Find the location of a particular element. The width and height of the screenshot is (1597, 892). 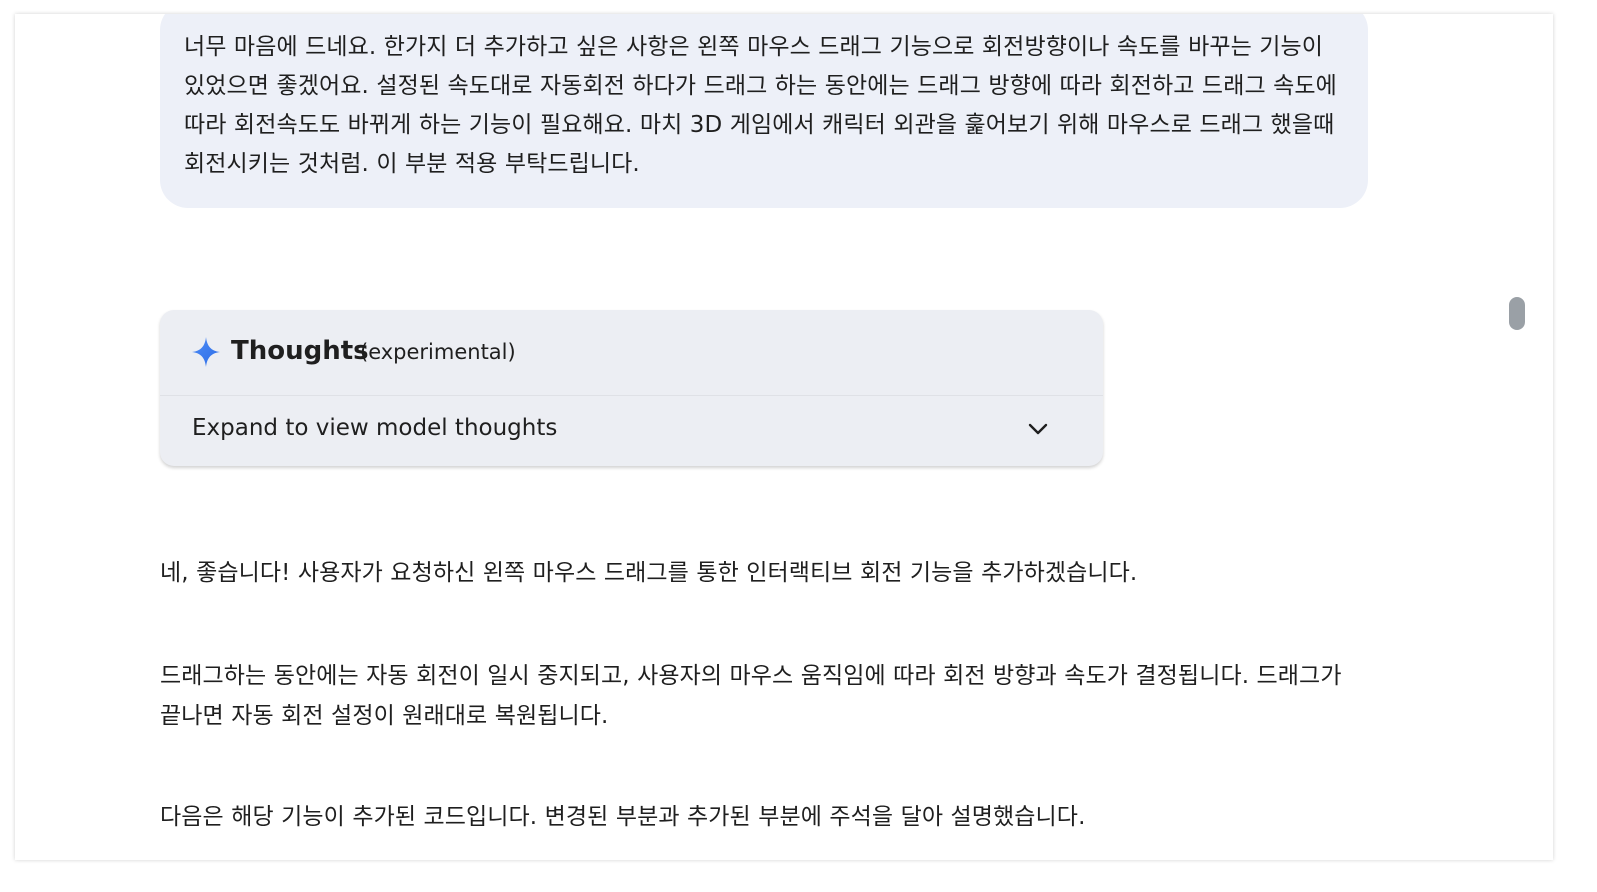

scrollbar-thumb is located at coordinates (1517, 313).